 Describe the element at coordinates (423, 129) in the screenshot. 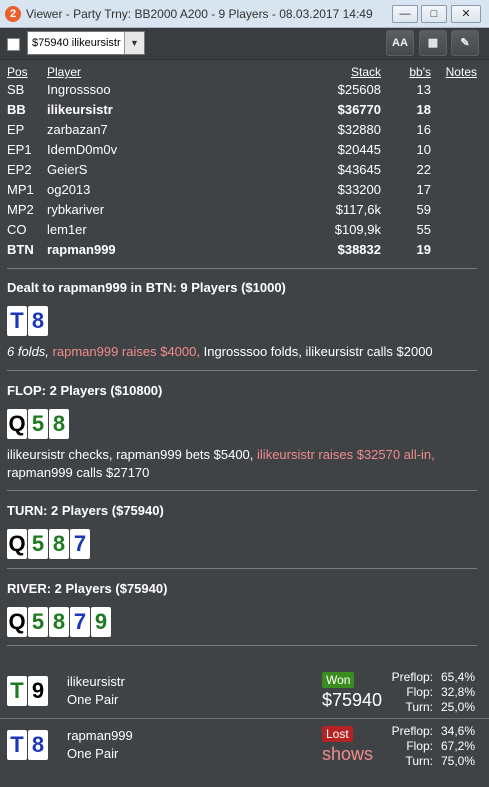

I see `player-bbs: 16` at that location.